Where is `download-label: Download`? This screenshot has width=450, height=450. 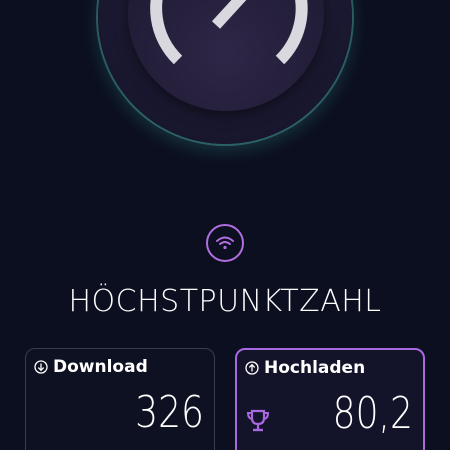
download-label: Download is located at coordinates (100, 367).